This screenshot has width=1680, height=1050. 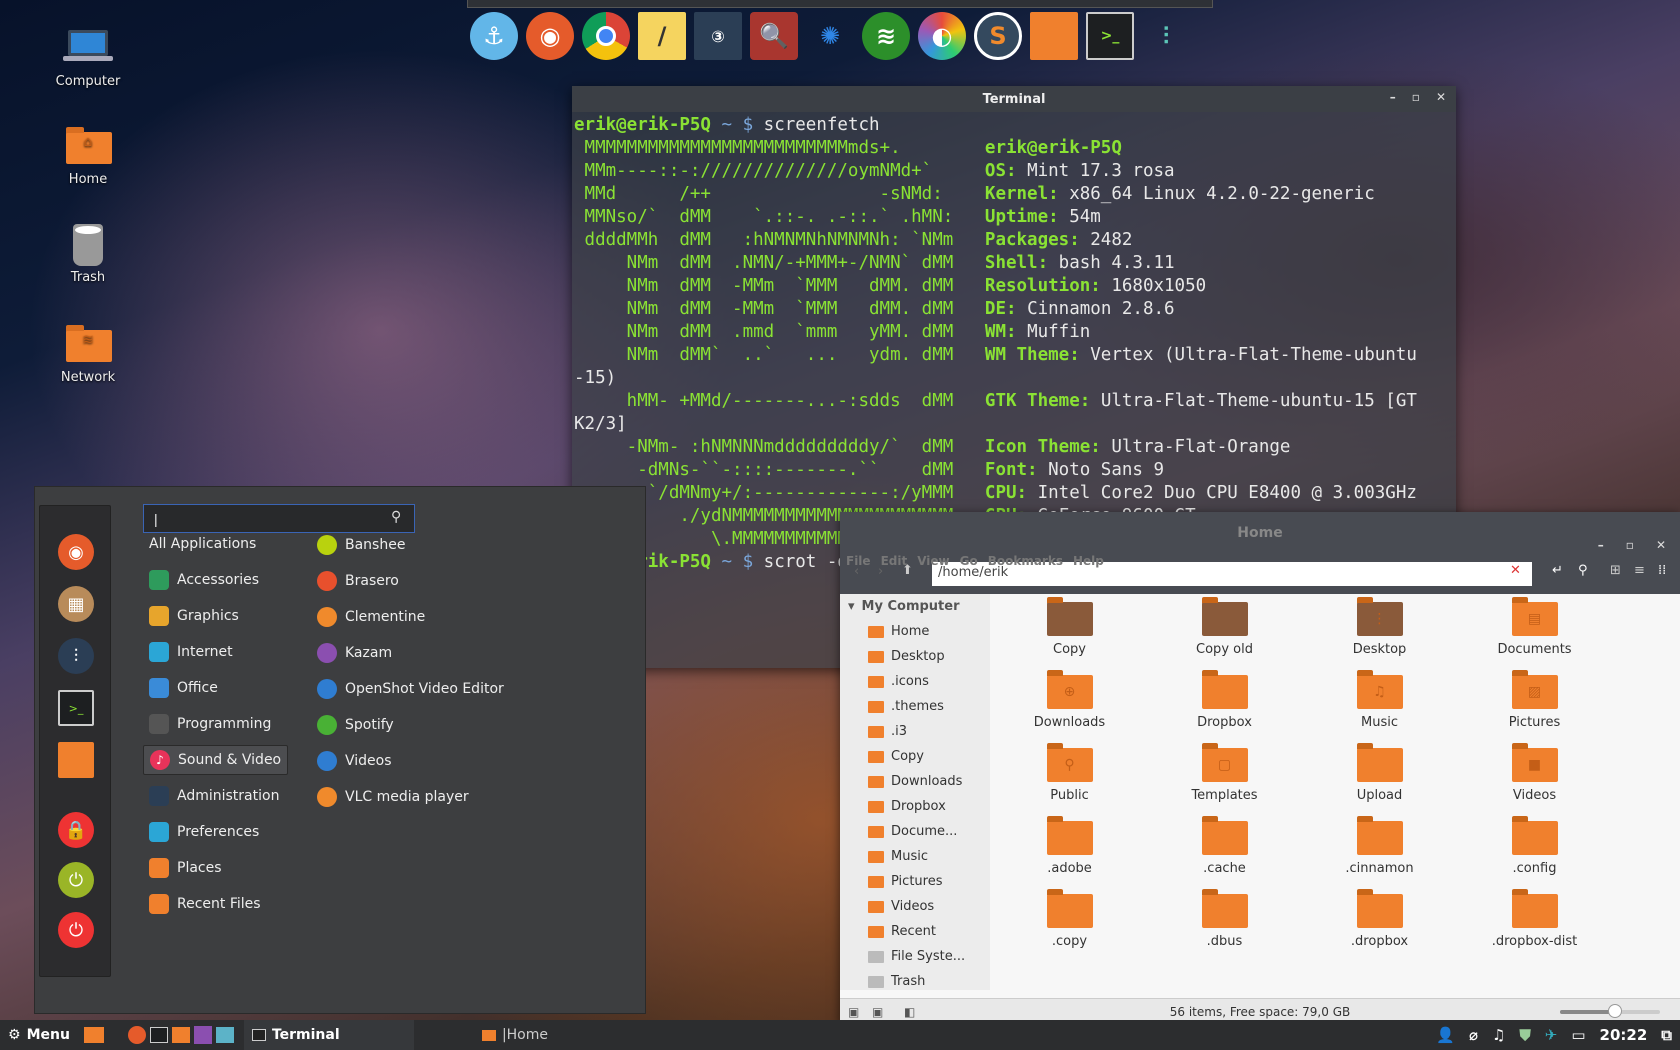 What do you see at coordinates (915, 781) in the screenshot?
I see `sidebar-item: Downloads` at bounding box center [915, 781].